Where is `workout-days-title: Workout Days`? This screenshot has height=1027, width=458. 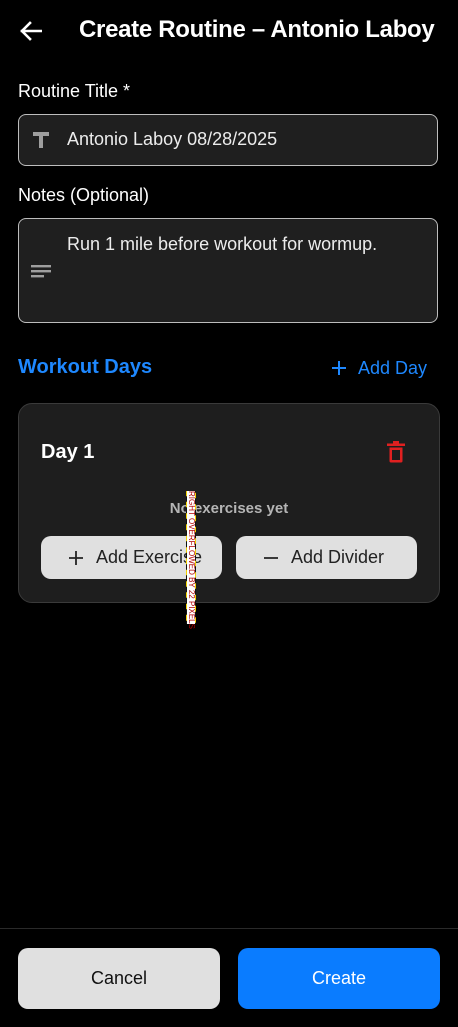 workout-days-title: Workout Days is located at coordinates (85, 367).